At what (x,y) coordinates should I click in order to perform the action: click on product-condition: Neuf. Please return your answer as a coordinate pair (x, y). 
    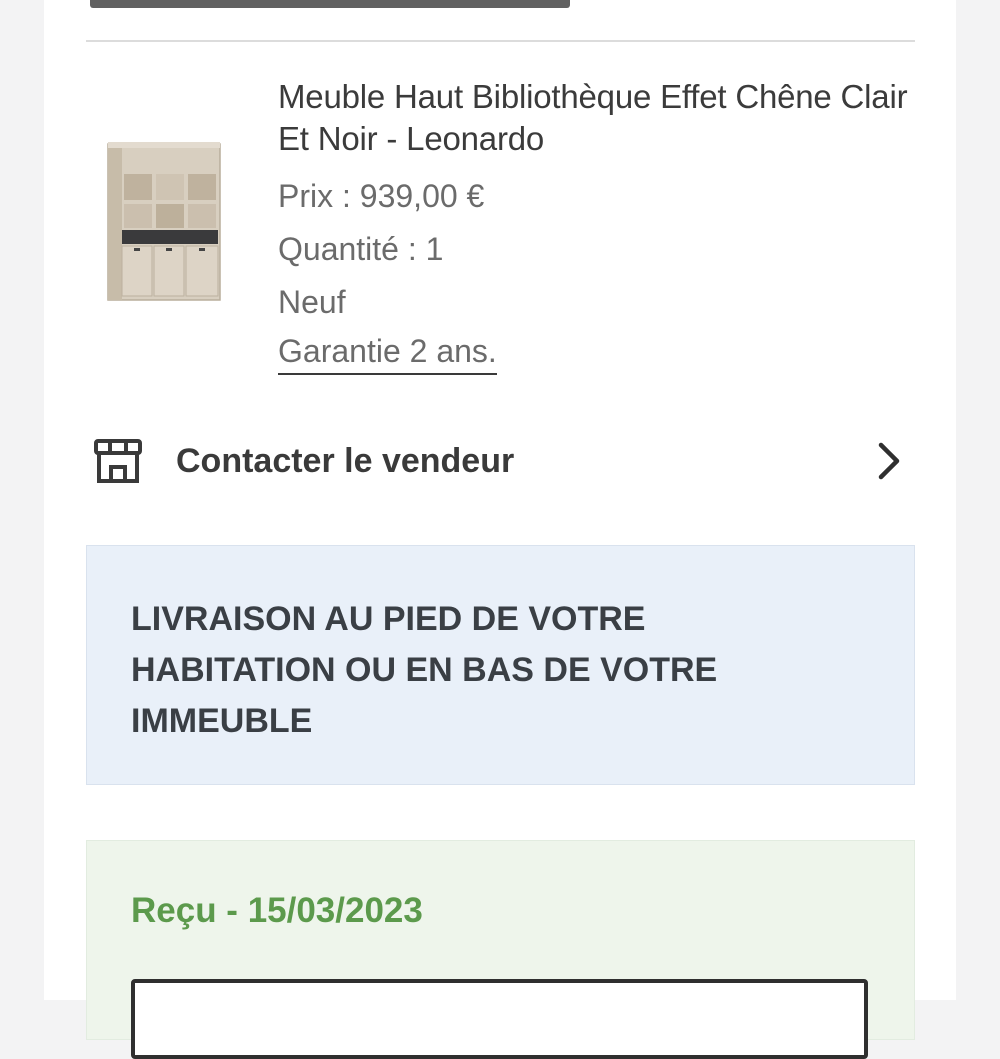
    Looking at the image, I should click on (312, 302).